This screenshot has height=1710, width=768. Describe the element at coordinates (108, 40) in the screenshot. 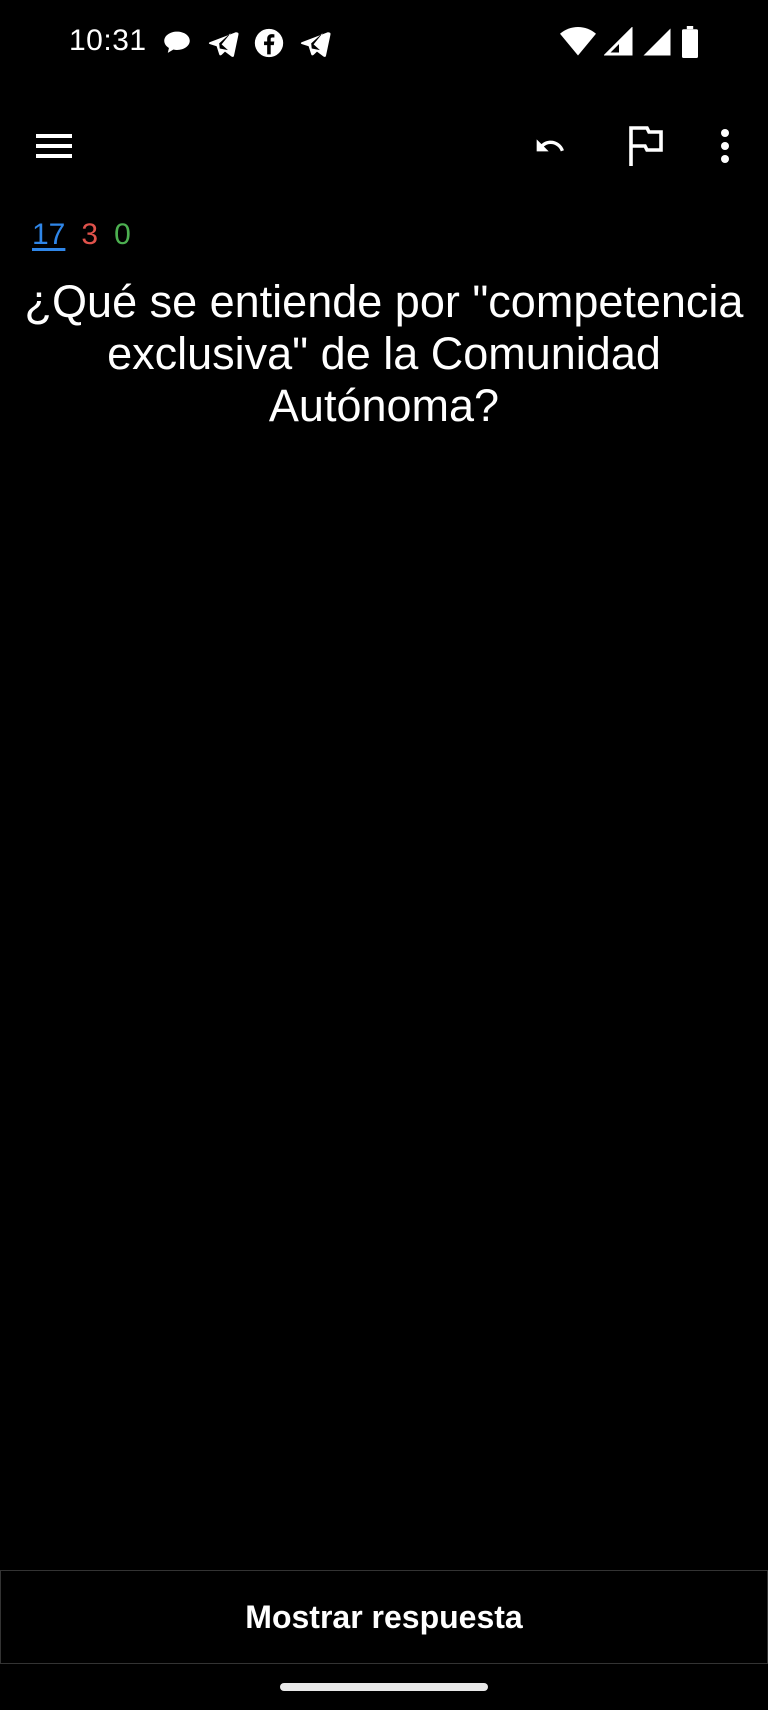

I see `status-time: 10:31` at that location.